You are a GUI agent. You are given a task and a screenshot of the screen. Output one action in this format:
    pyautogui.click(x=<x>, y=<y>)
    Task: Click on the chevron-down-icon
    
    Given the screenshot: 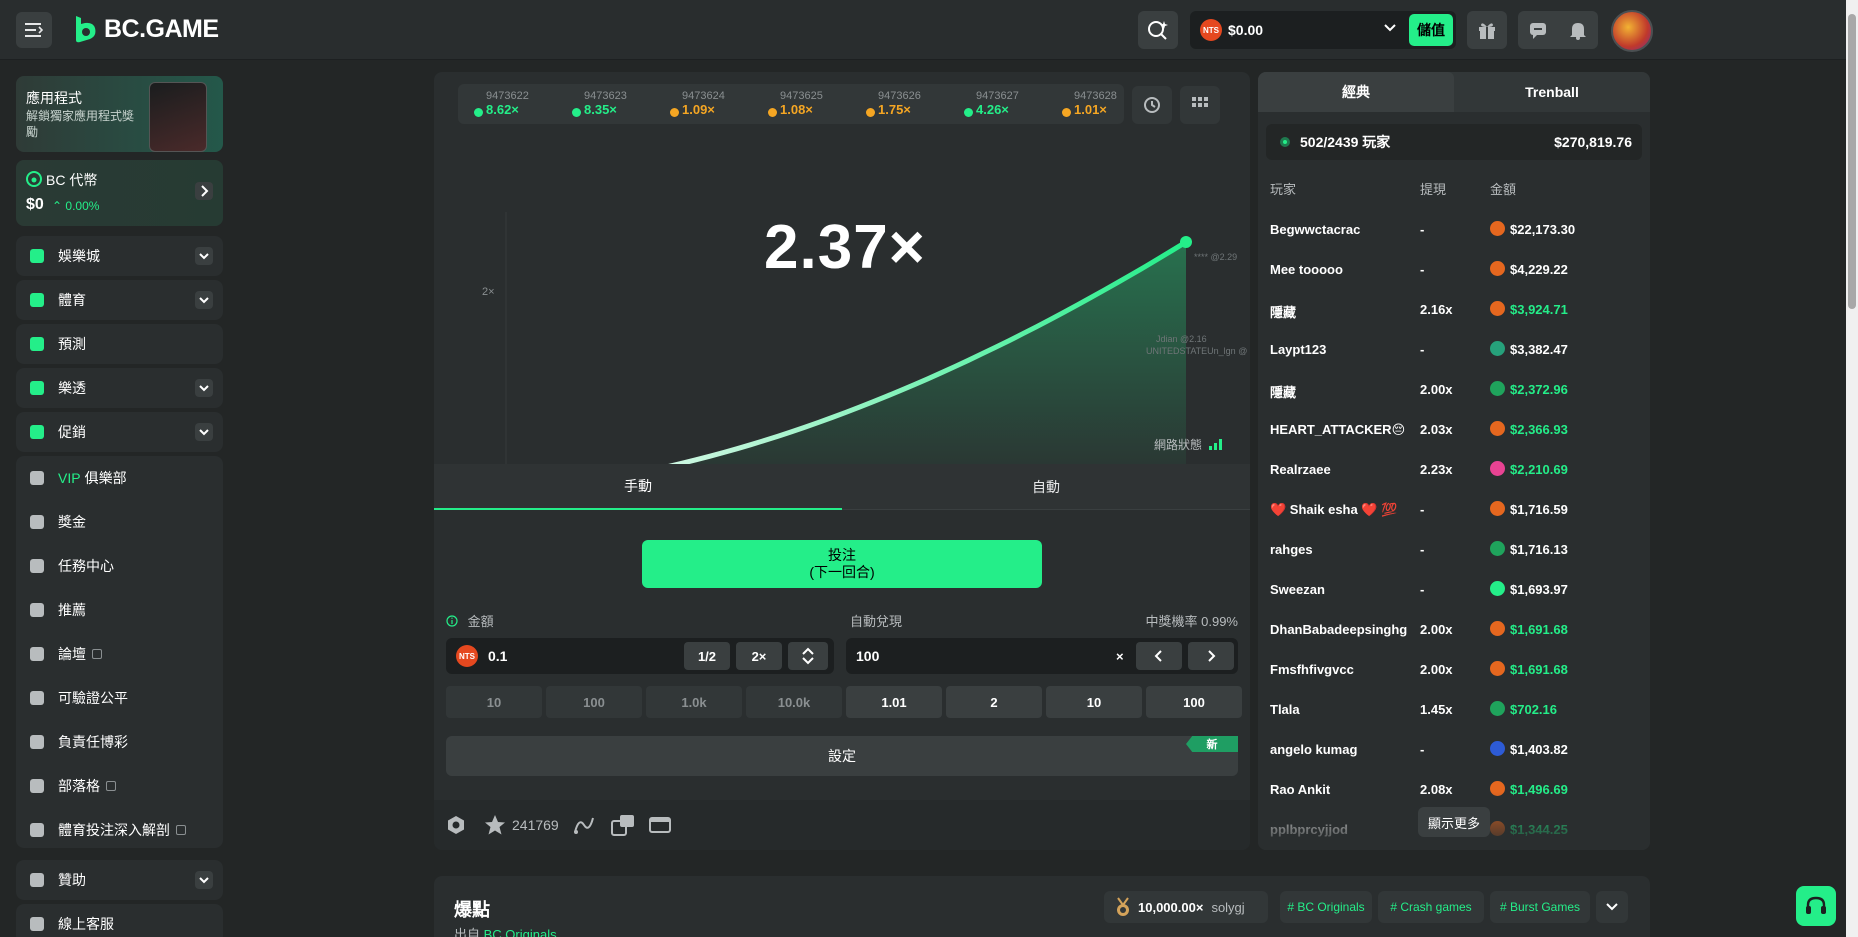 What is the action you would take?
    pyautogui.click(x=204, y=300)
    